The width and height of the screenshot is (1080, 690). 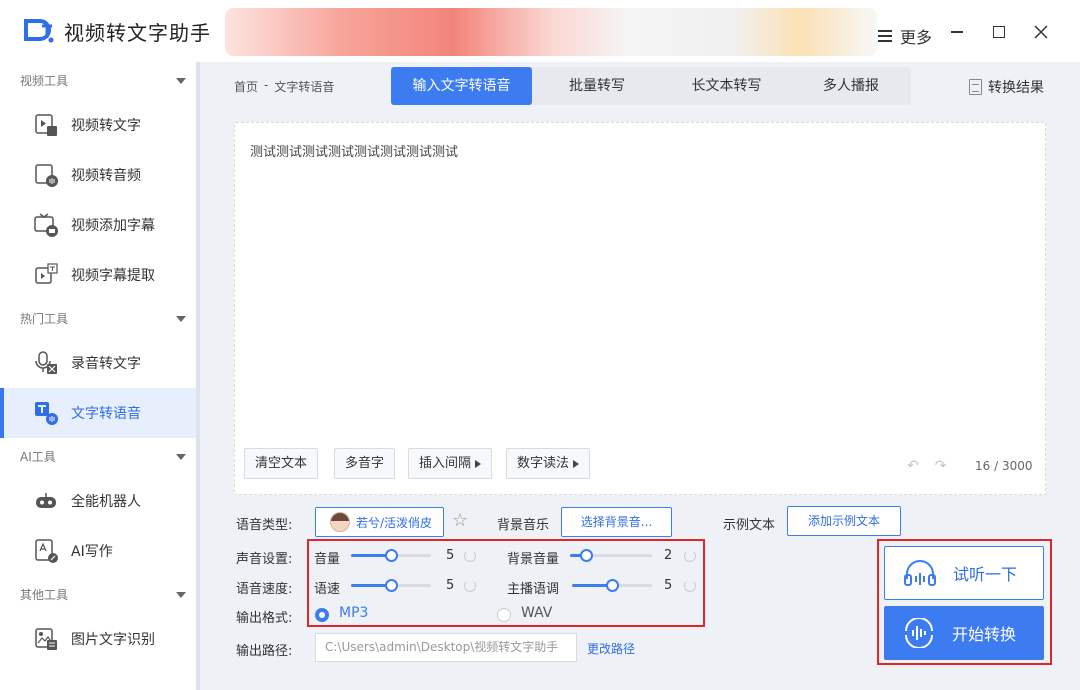 What do you see at coordinates (113, 276) in the screenshot?
I see `sidebar-item-label: 视频字幕提取` at bounding box center [113, 276].